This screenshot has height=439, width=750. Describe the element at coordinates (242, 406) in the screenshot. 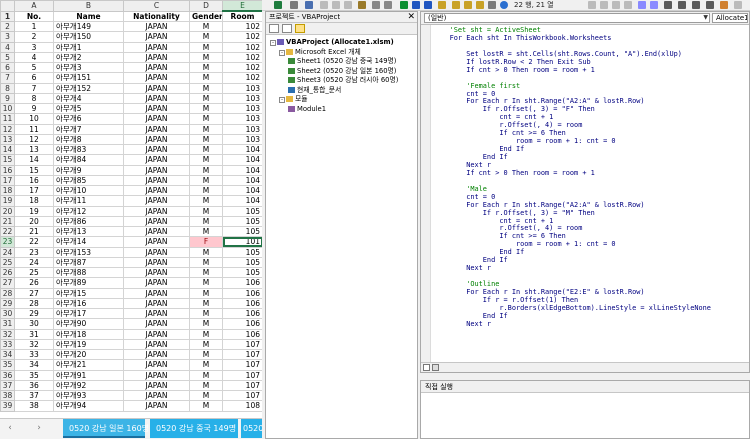

I see `cell-room: 108` at that location.